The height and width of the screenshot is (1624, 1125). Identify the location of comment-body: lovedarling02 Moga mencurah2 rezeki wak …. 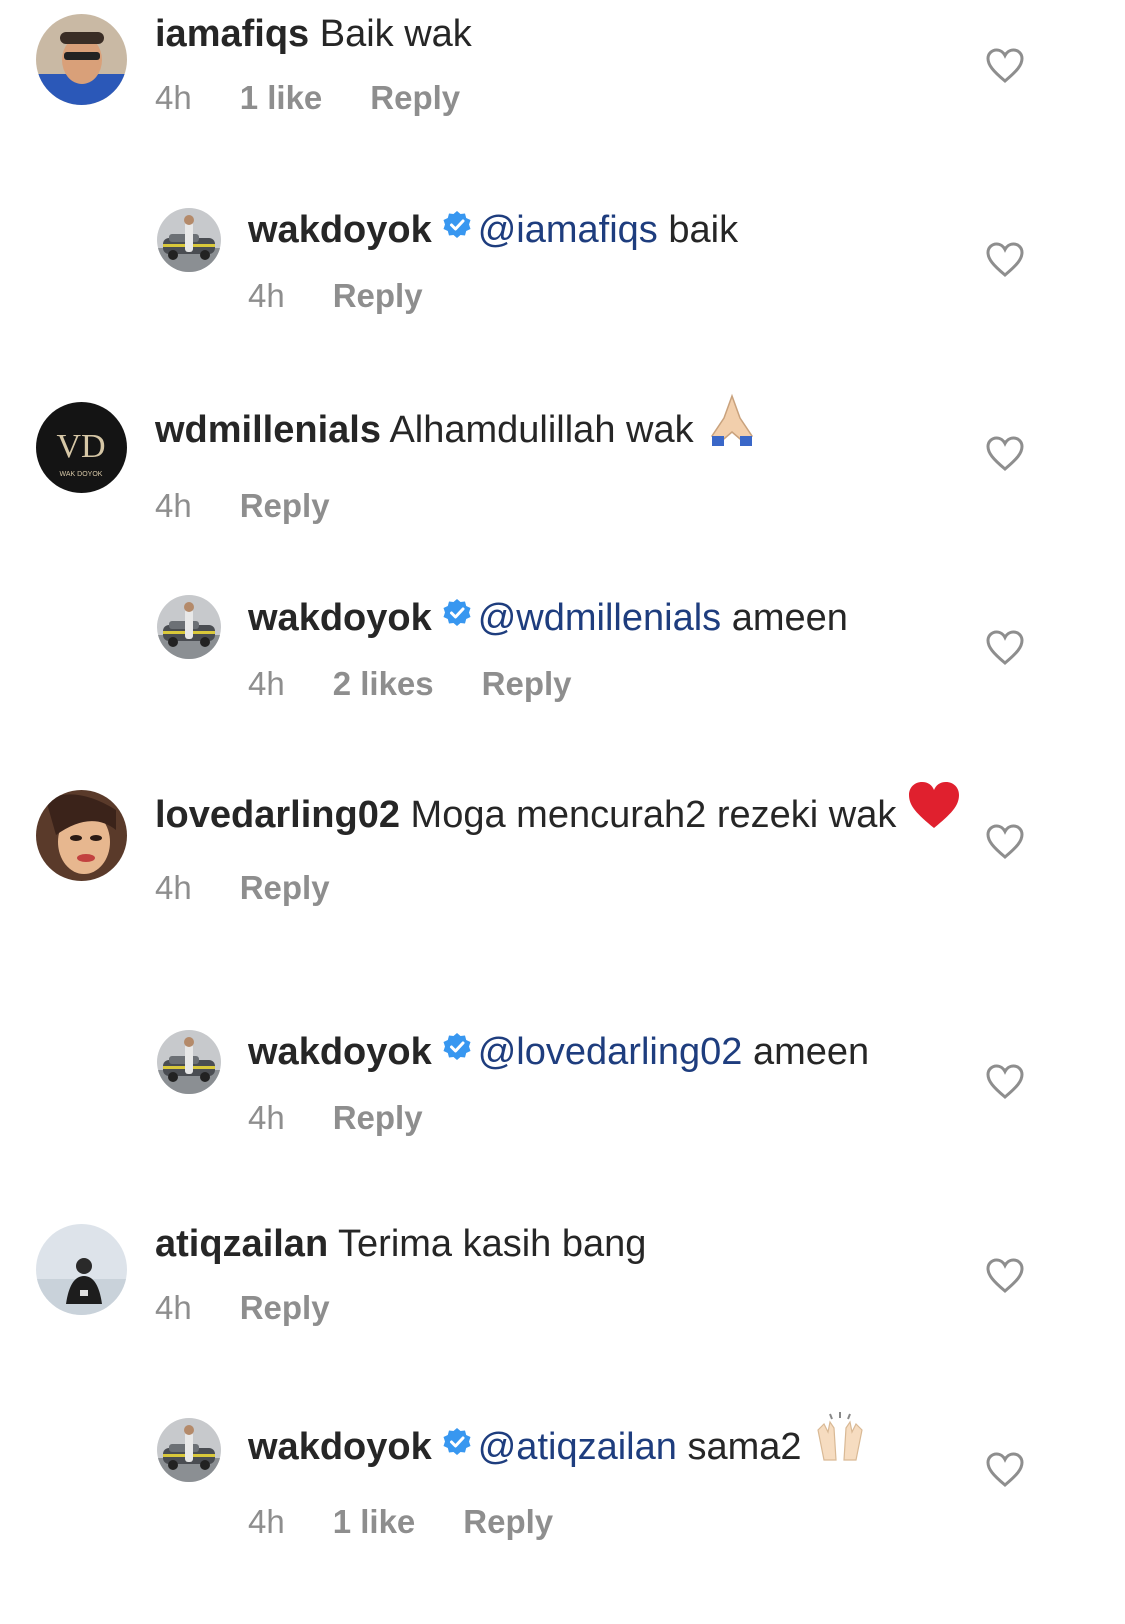
(560, 845).